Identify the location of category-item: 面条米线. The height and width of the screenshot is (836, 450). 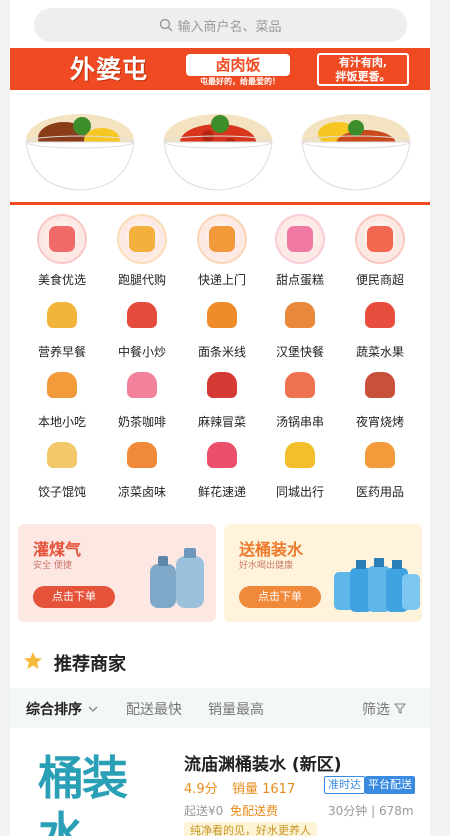
(222, 329).